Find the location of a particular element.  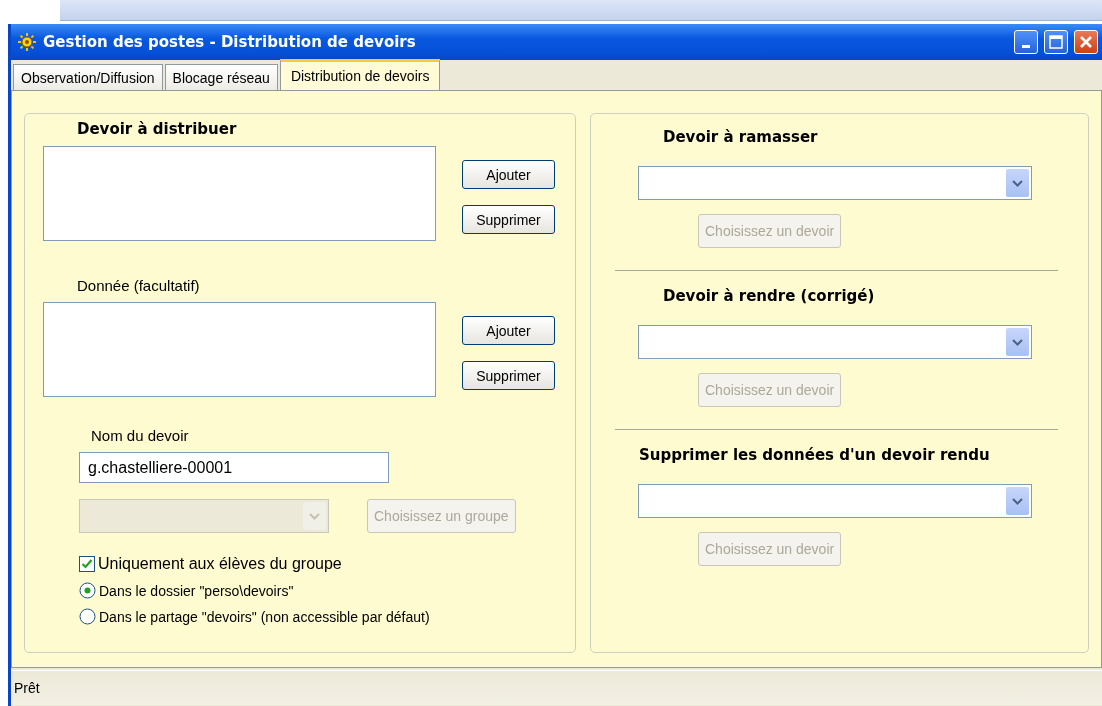

status-bar: Prêt is located at coordinates (556, 687).